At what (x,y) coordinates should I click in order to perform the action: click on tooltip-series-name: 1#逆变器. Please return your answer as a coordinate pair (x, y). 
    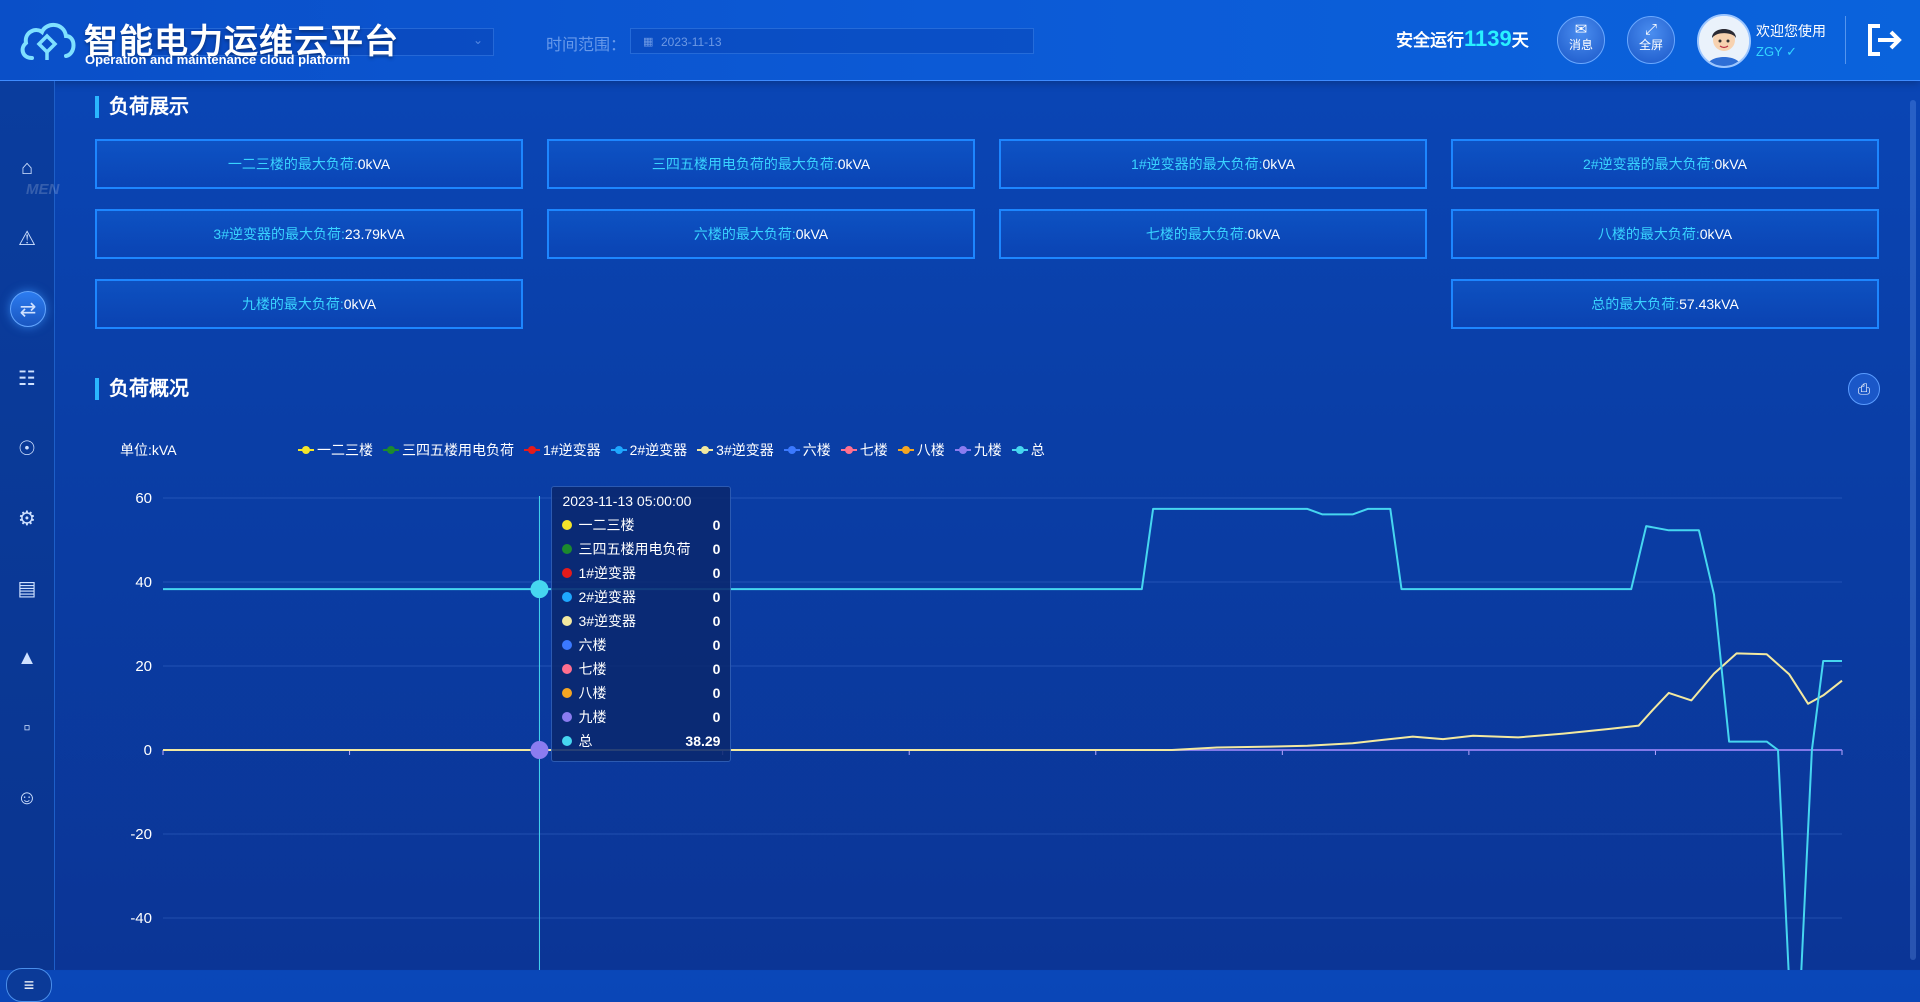
    Looking at the image, I should click on (607, 573).